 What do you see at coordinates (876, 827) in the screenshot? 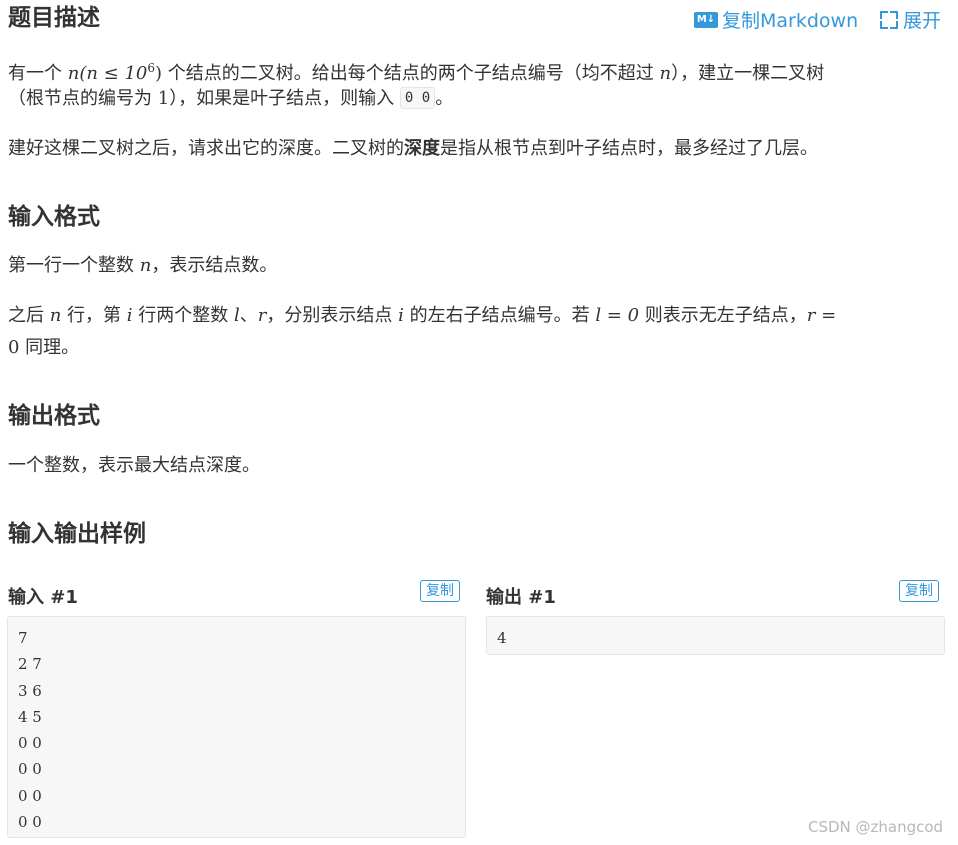
I see `watermark: CSDN @zhangcod` at bounding box center [876, 827].